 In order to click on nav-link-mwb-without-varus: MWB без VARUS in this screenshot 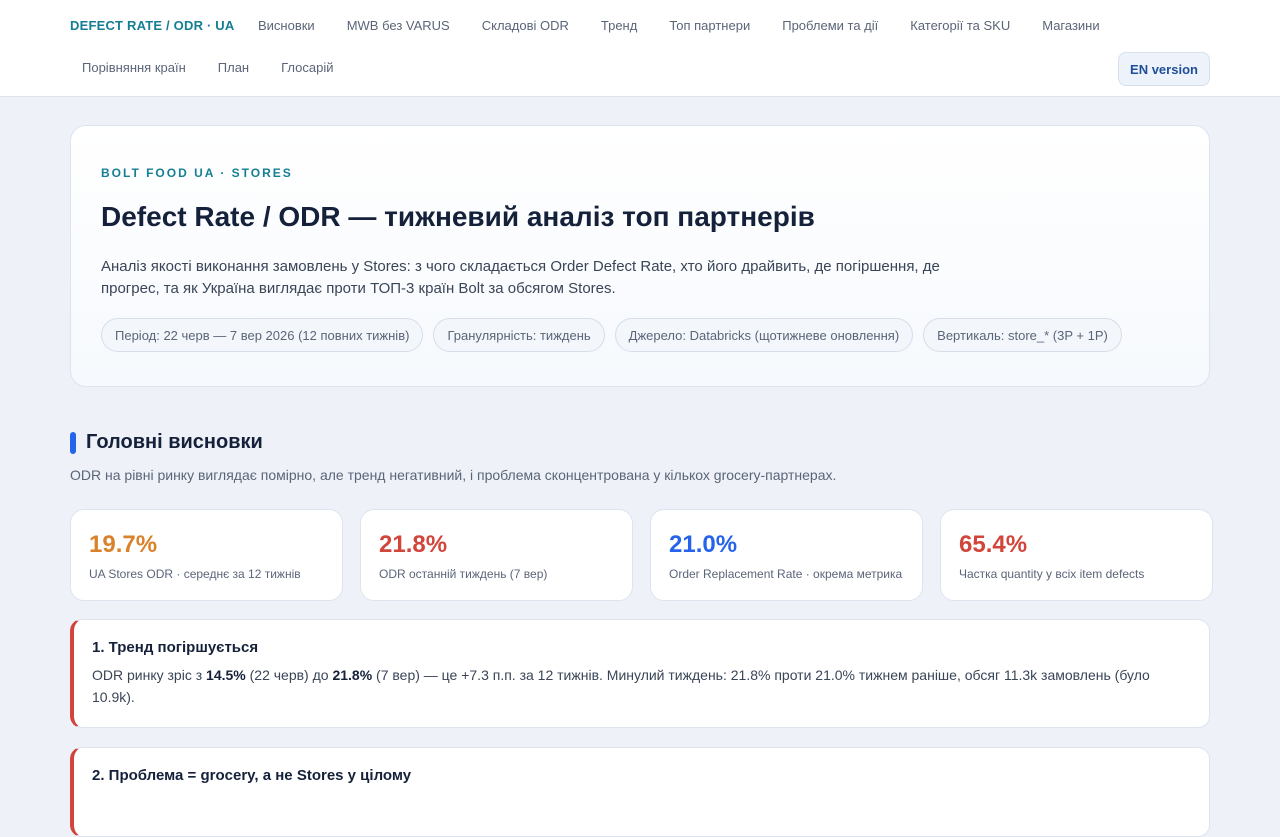, I will do `click(398, 25)`.